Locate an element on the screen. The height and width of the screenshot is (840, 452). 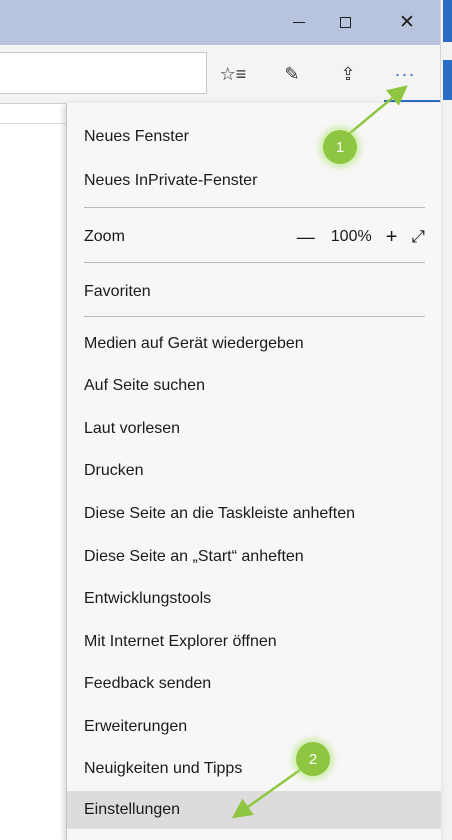
share-button: ⇪ is located at coordinates (348, 74).